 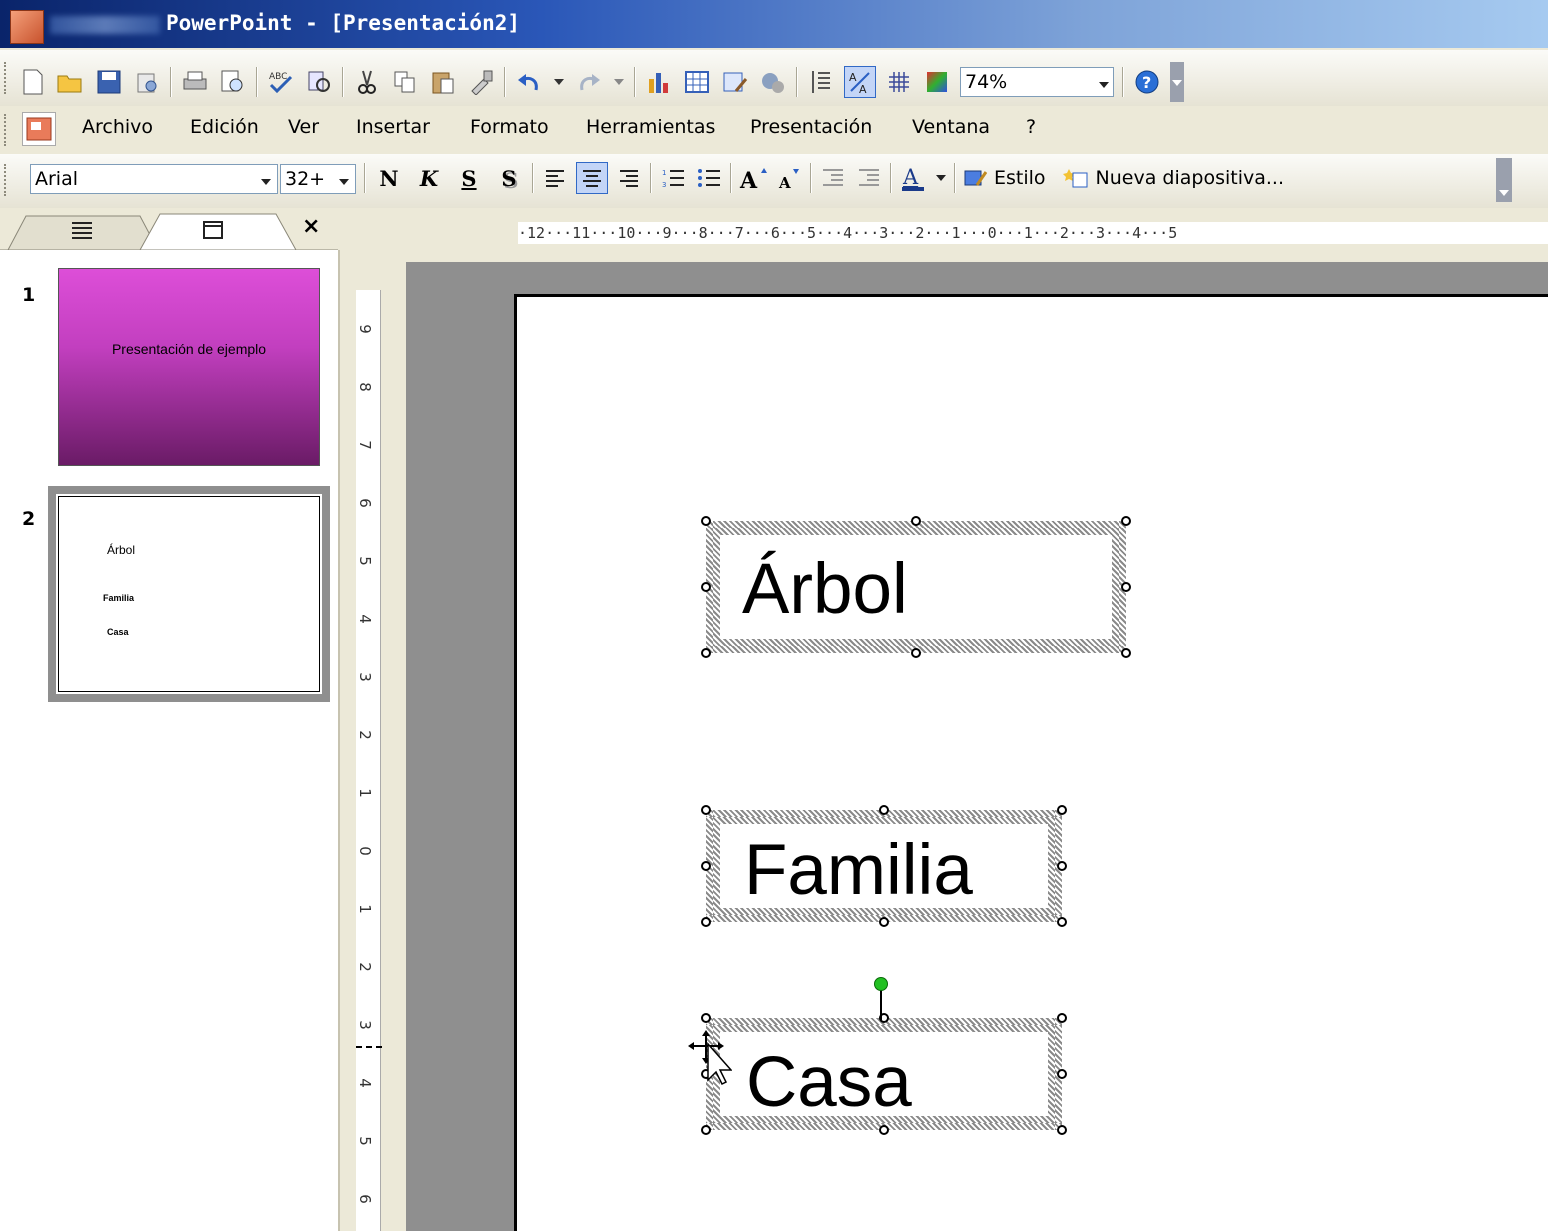 What do you see at coordinates (233, 82) in the screenshot?
I see `print-preview-icon` at bounding box center [233, 82].